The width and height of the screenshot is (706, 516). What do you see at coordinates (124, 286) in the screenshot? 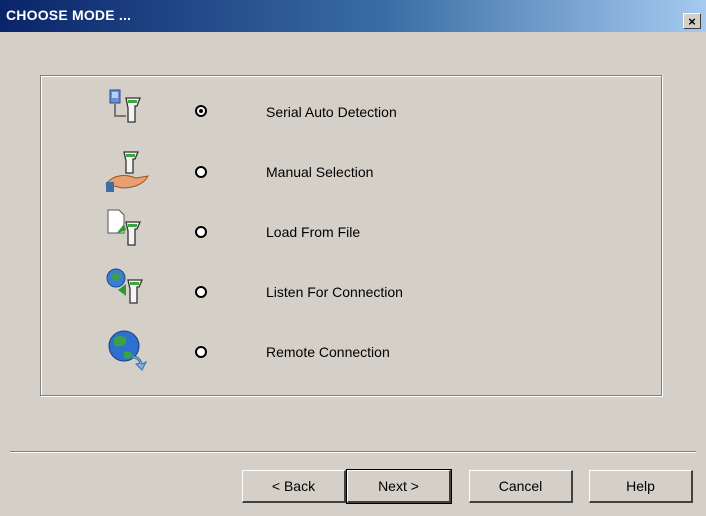
I see `network-scanner-icon` at bounding box center [124, 286].